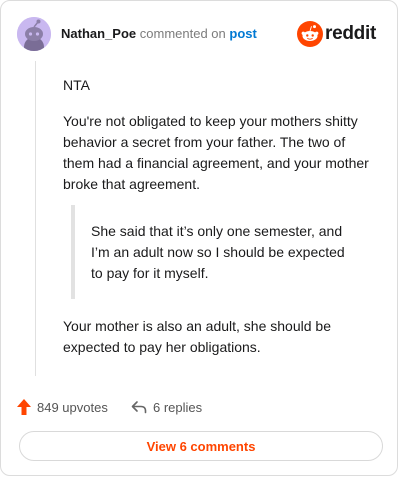 Image resolution: width=400 pixels, height=478 pixels. Describe the element at coordinates (178, 407) in the screenshot. I see `reply-count: 6 replies` at that location.